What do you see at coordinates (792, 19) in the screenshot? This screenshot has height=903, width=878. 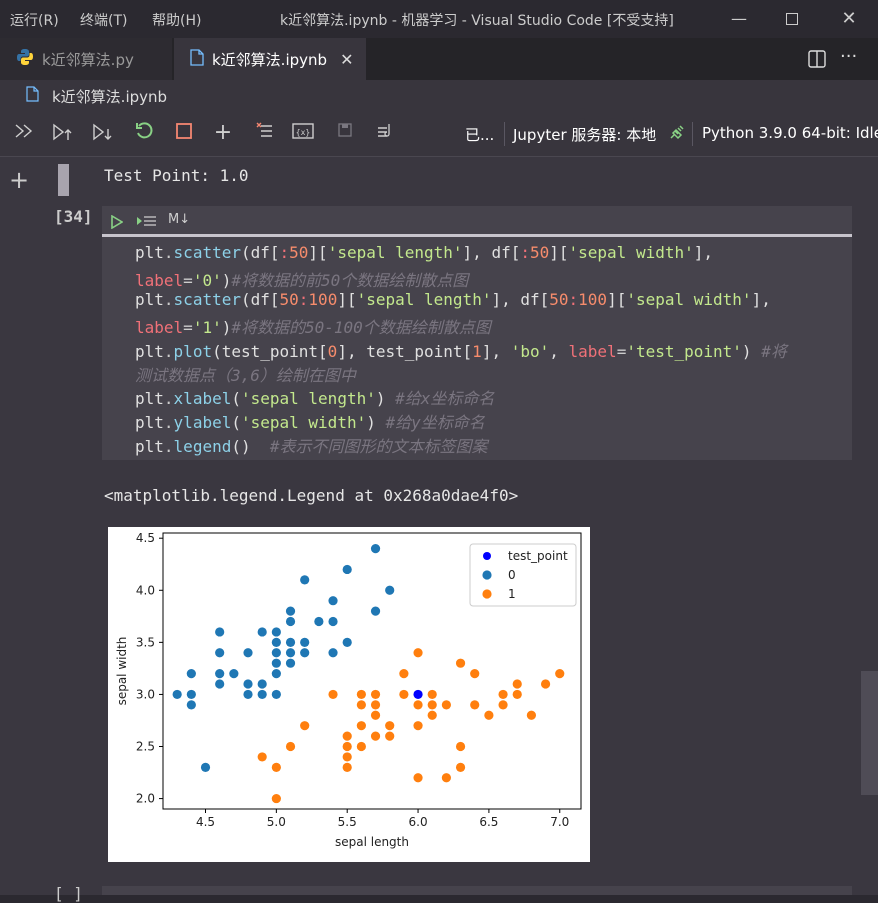 I see `maximize-icon` at bounding box center [792, 19].